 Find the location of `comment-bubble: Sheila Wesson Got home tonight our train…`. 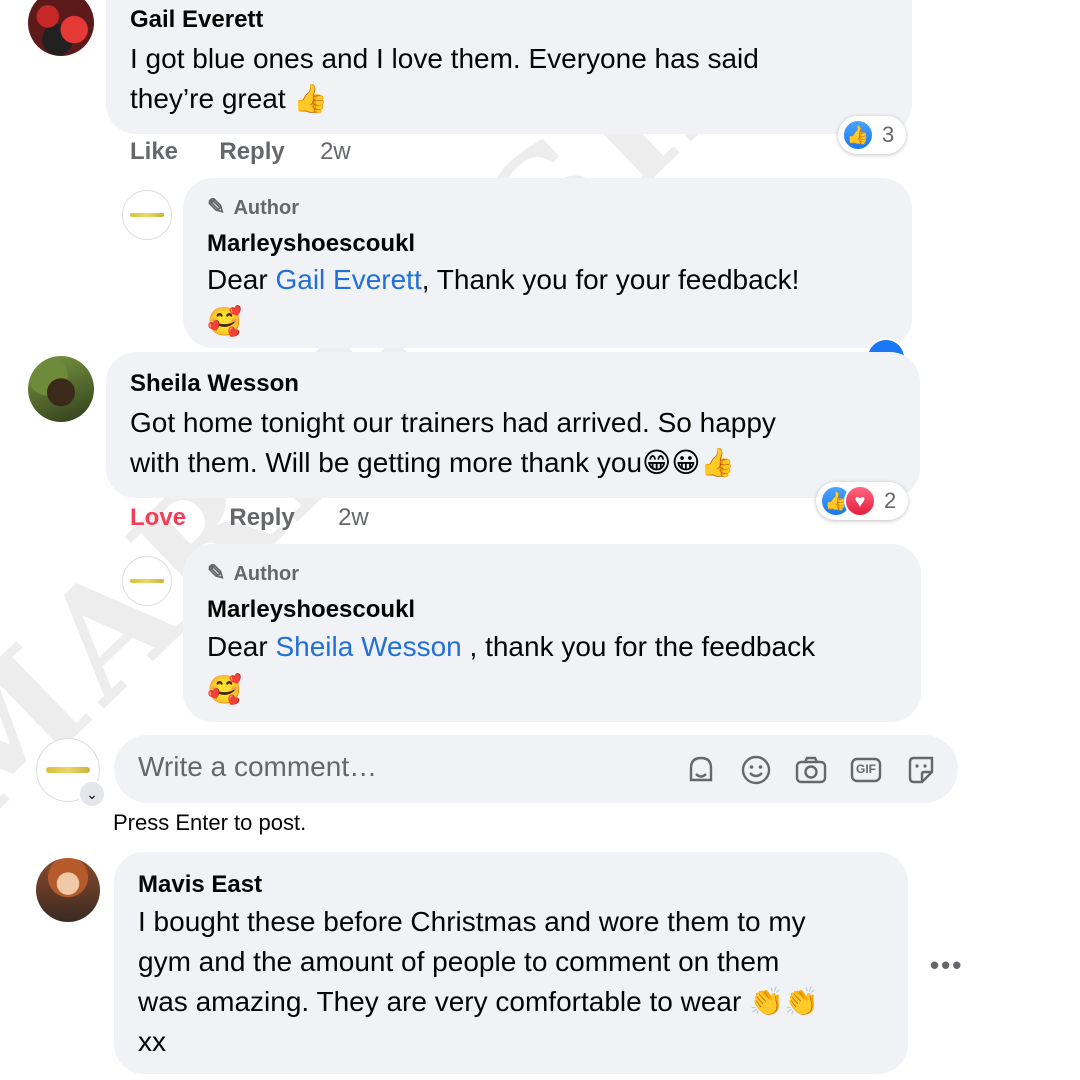

comment-bubble: Sheila Wesson Got home tonight our train… is located at coordinates (513, 425).